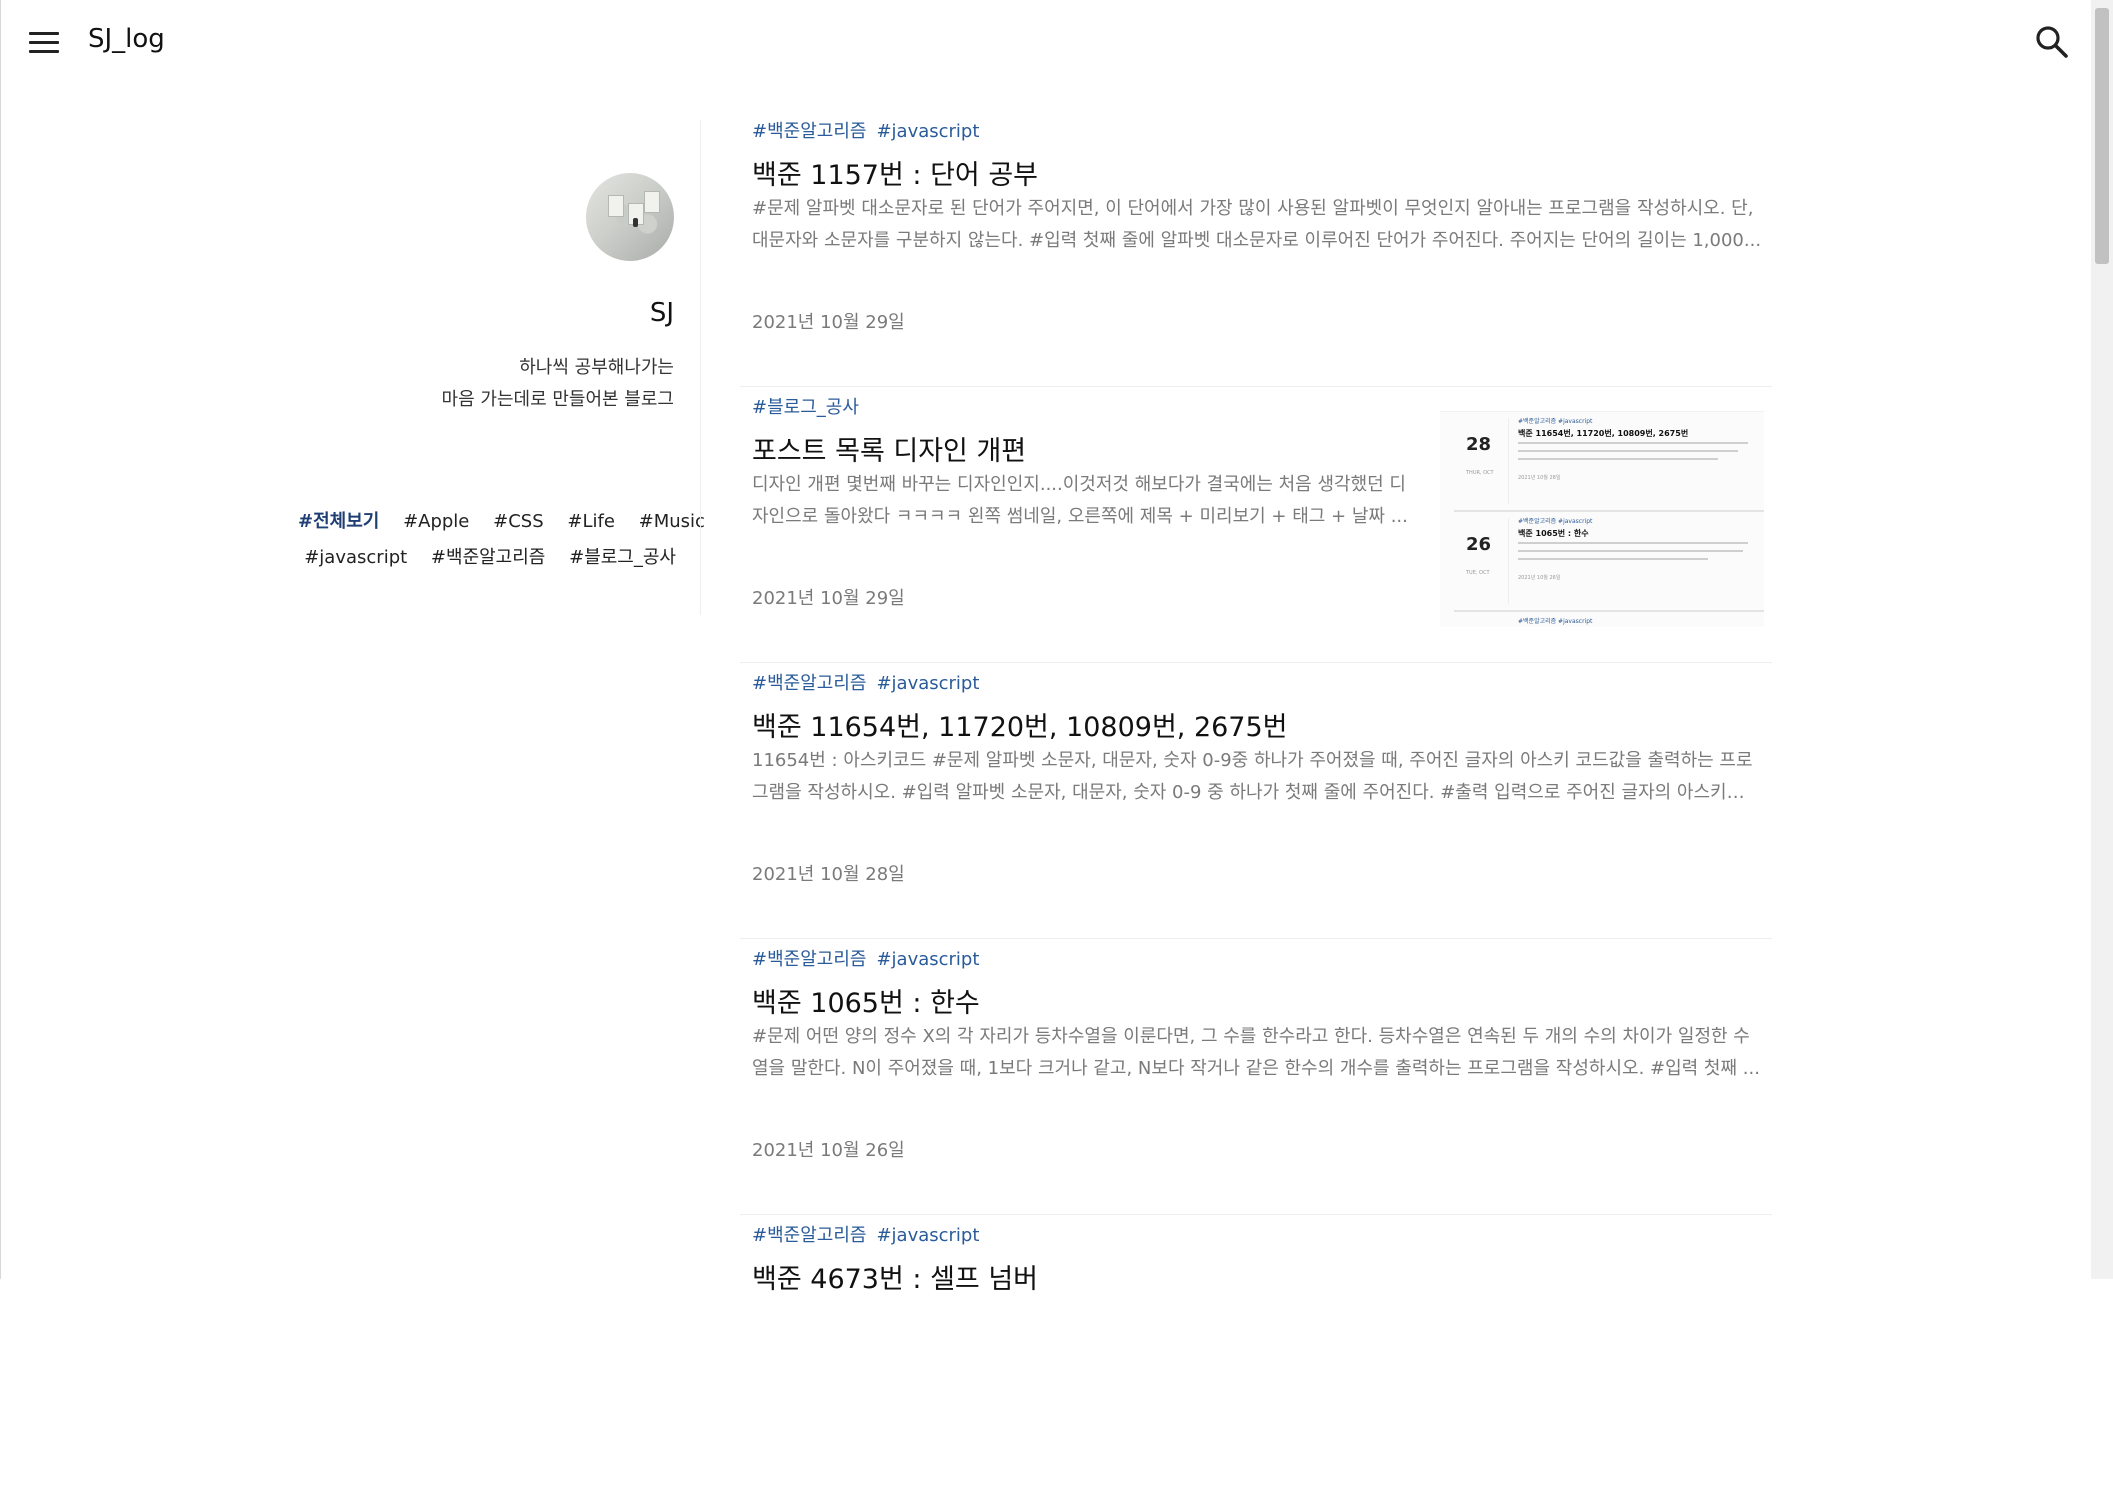  What do you see at coordinates (0, 639) in the screenshot?
I see `window-left-border` at bounding box center [0, 639].